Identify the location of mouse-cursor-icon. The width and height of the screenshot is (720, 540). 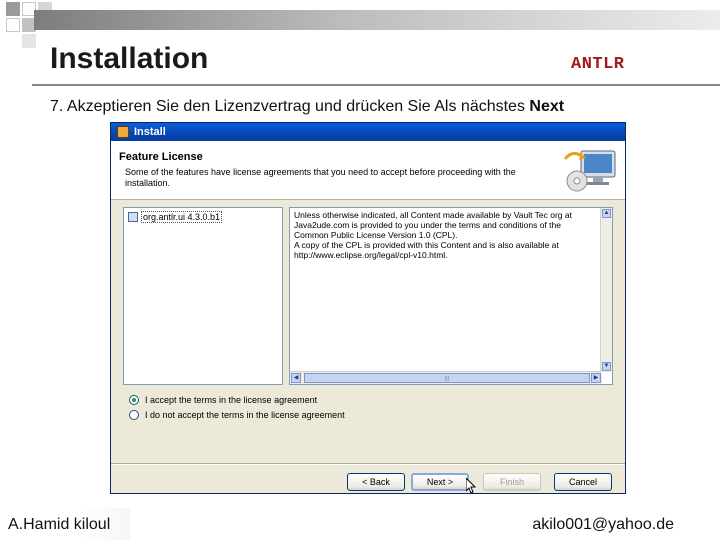
(471, 486).